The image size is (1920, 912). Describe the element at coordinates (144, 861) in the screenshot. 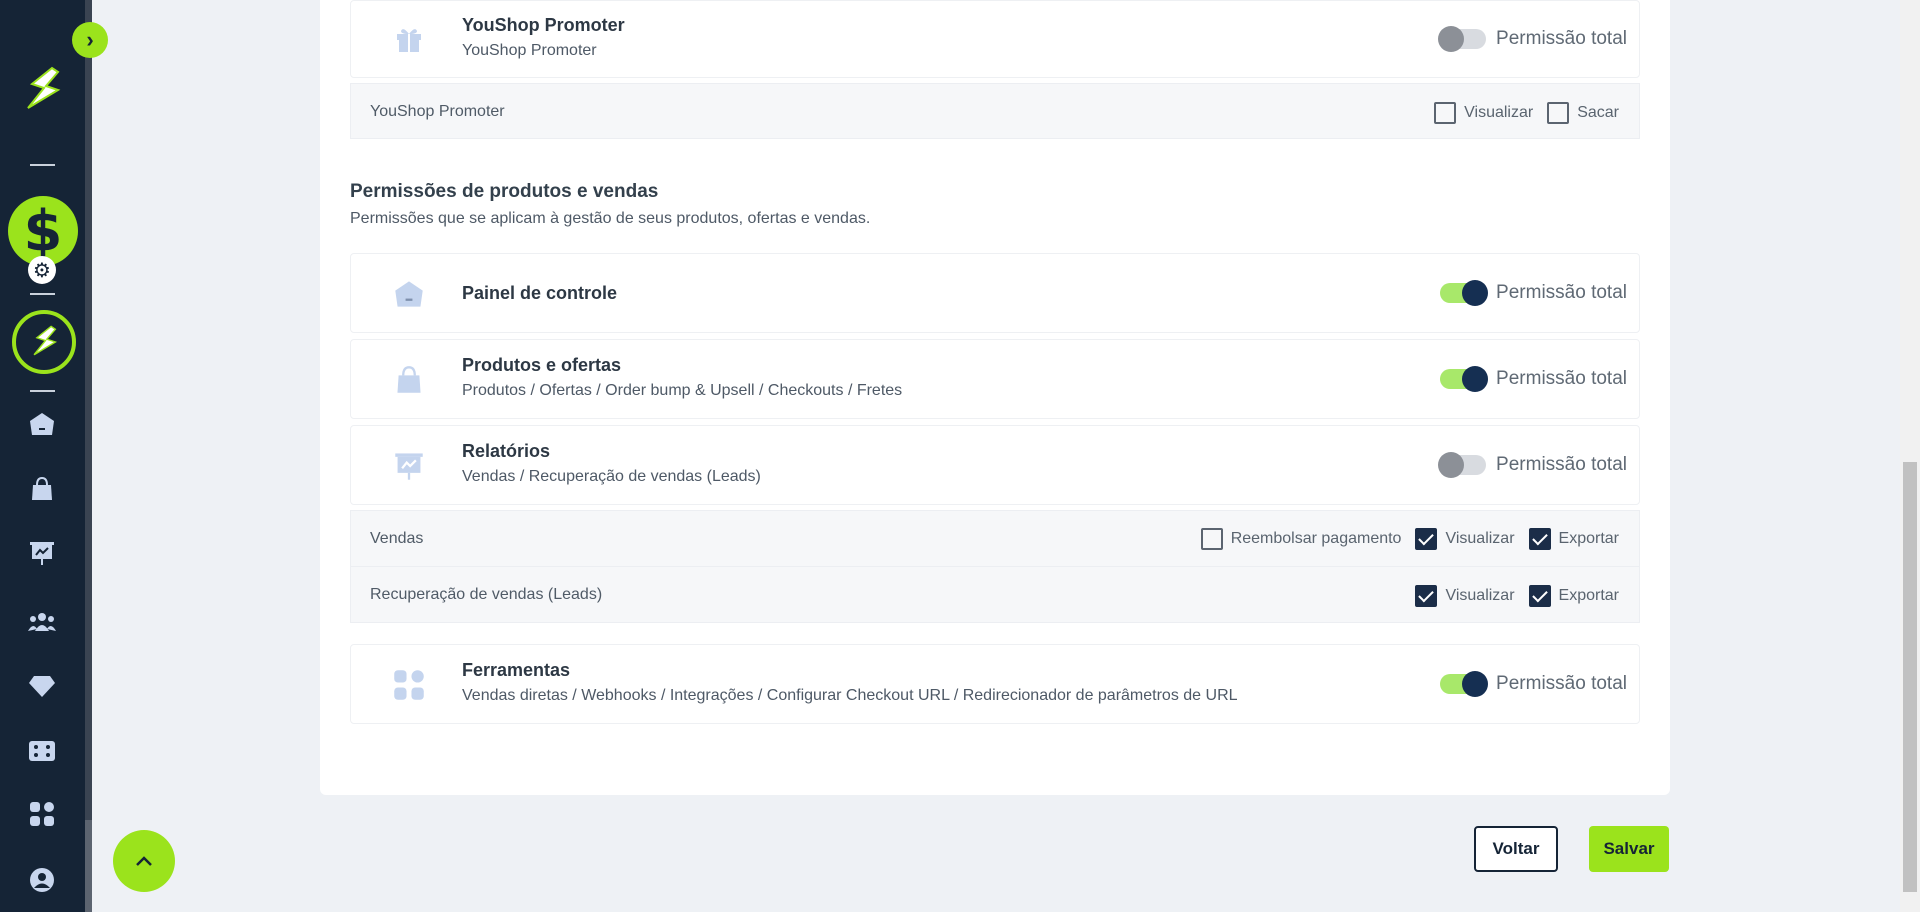

I see `chevron-up-icon` at that location.